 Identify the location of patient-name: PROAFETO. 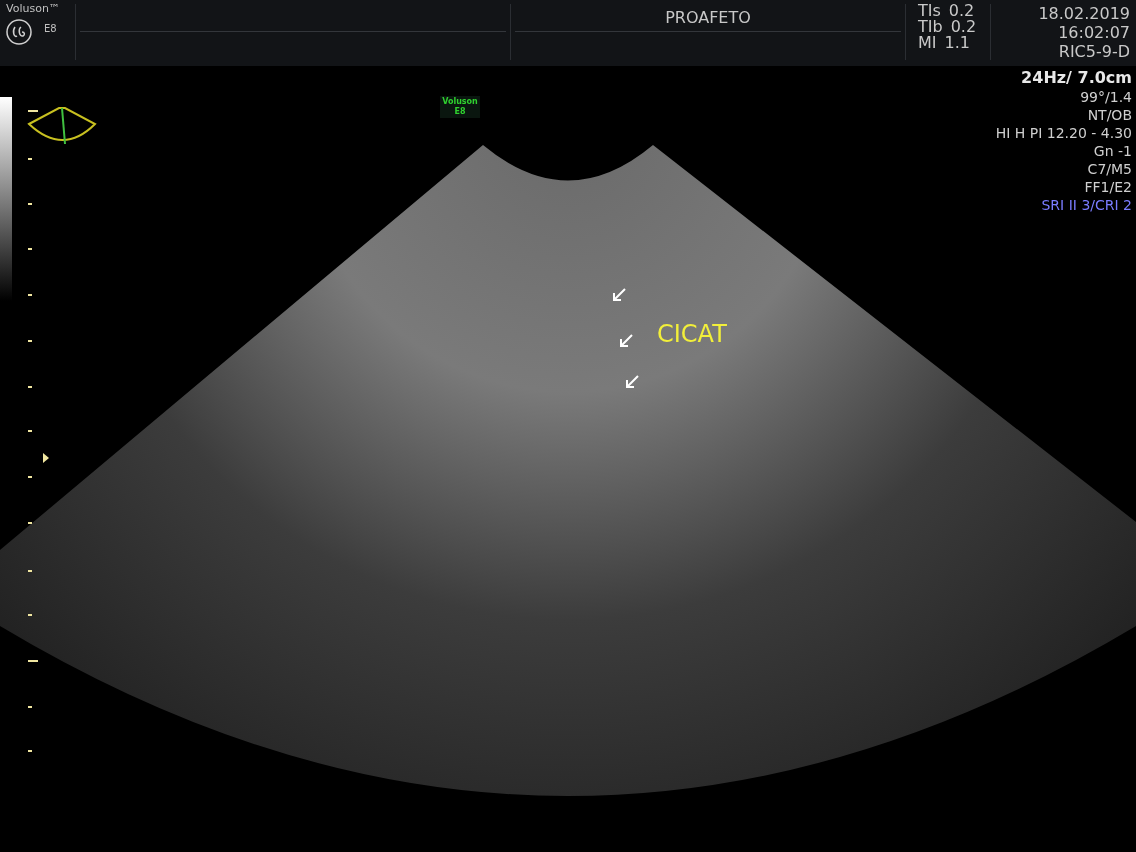
(708, 17).